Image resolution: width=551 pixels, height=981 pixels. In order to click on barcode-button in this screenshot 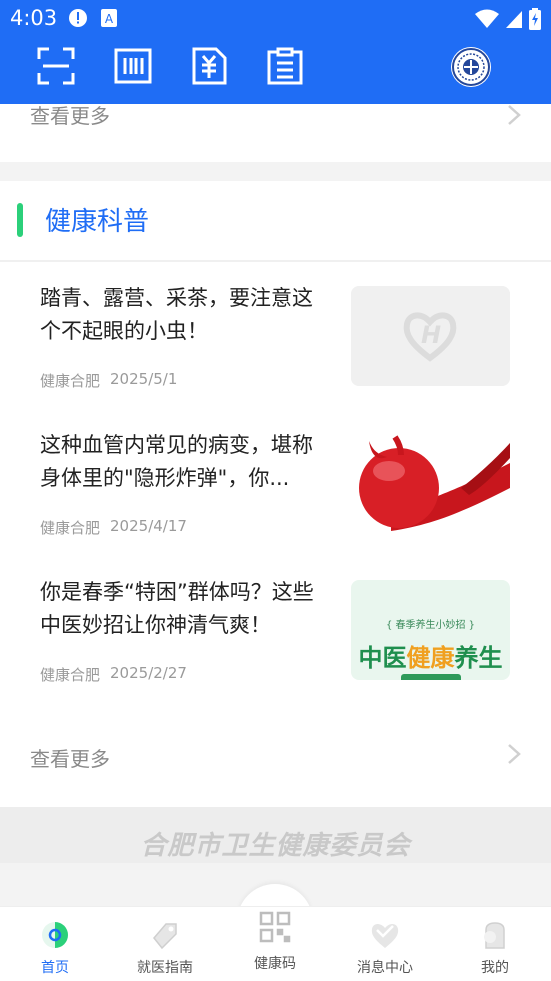, I will do `click(133, 66)`.